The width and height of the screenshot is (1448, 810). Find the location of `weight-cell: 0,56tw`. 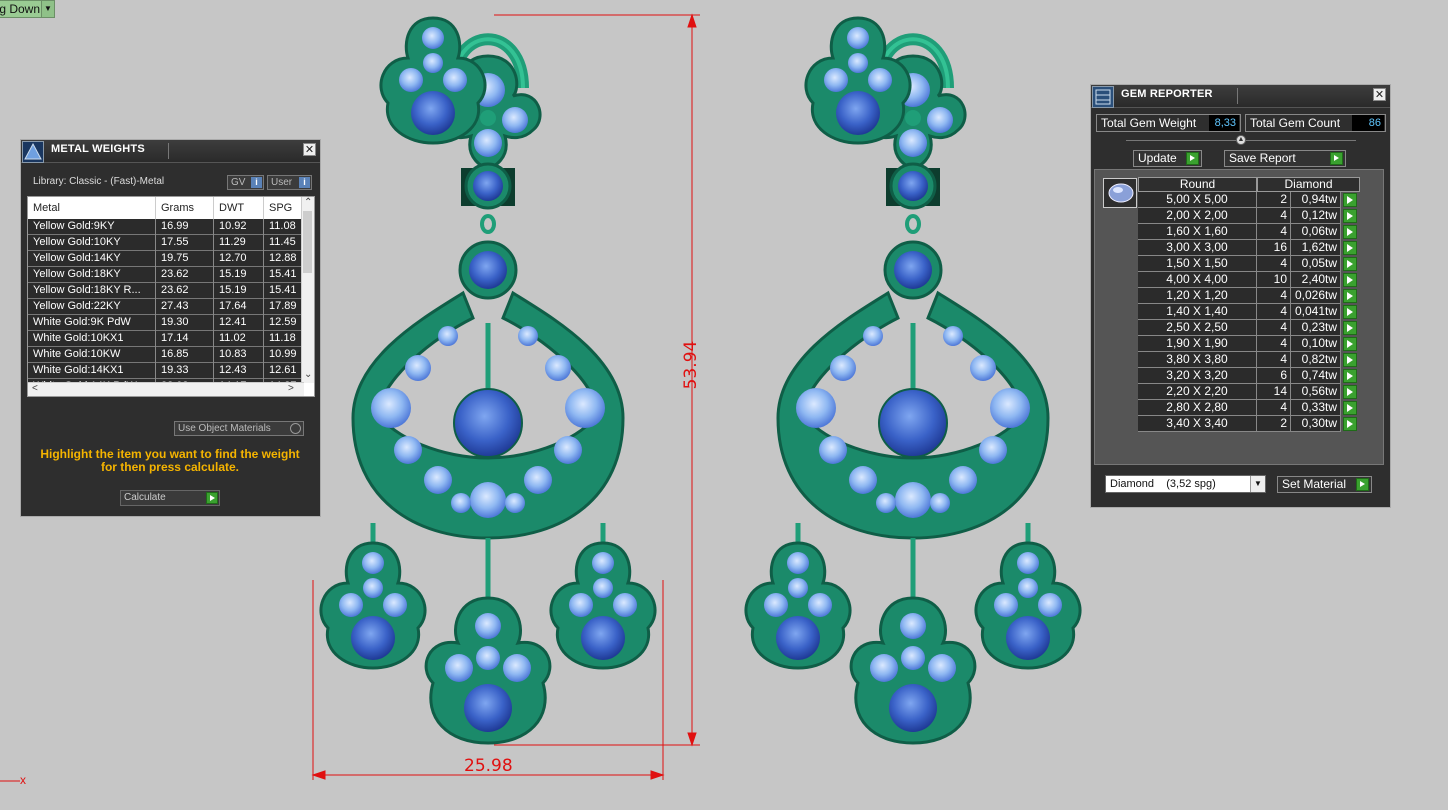

weight-cell: 0,56tw is located at coordinates (1316, 392).